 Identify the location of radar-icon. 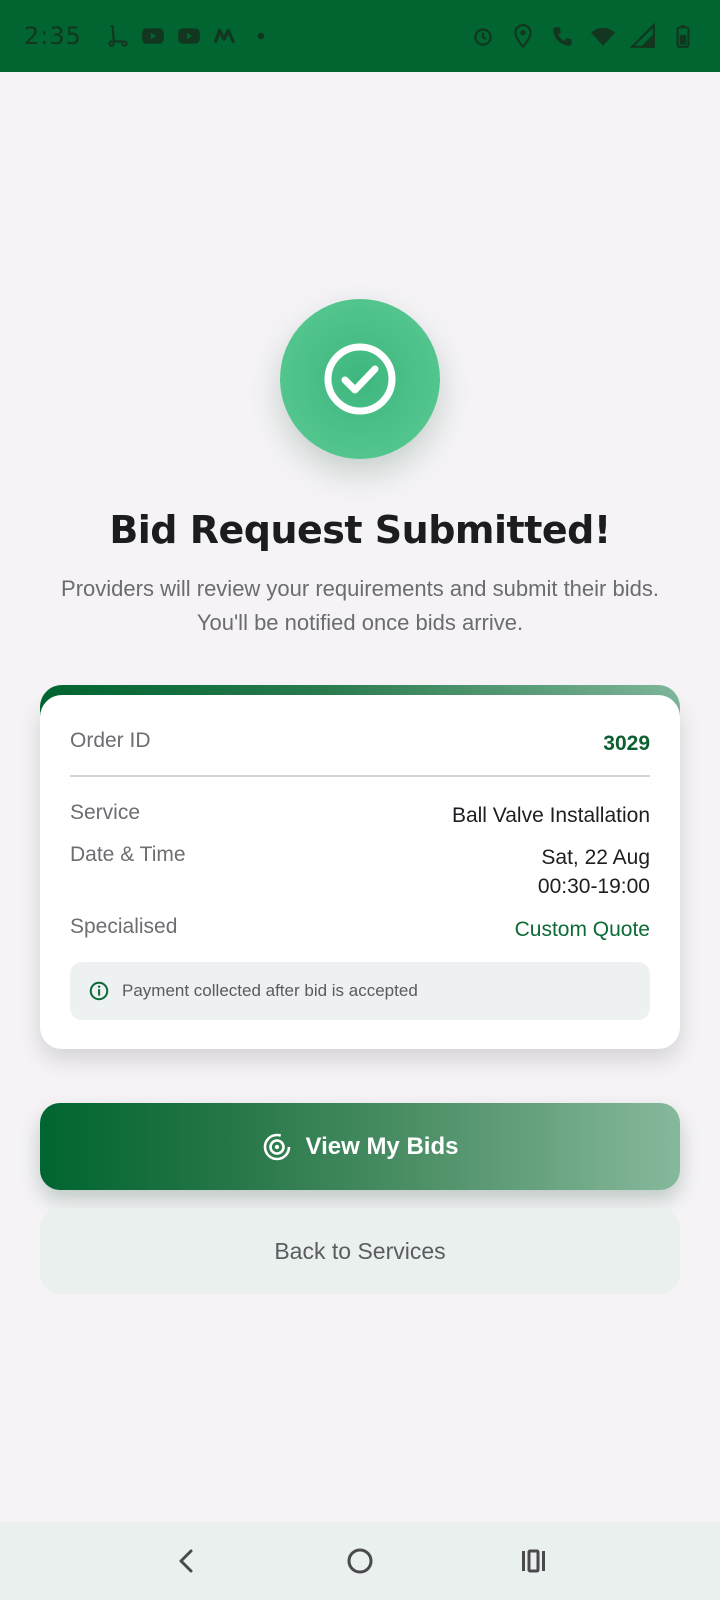
(277, 1147).